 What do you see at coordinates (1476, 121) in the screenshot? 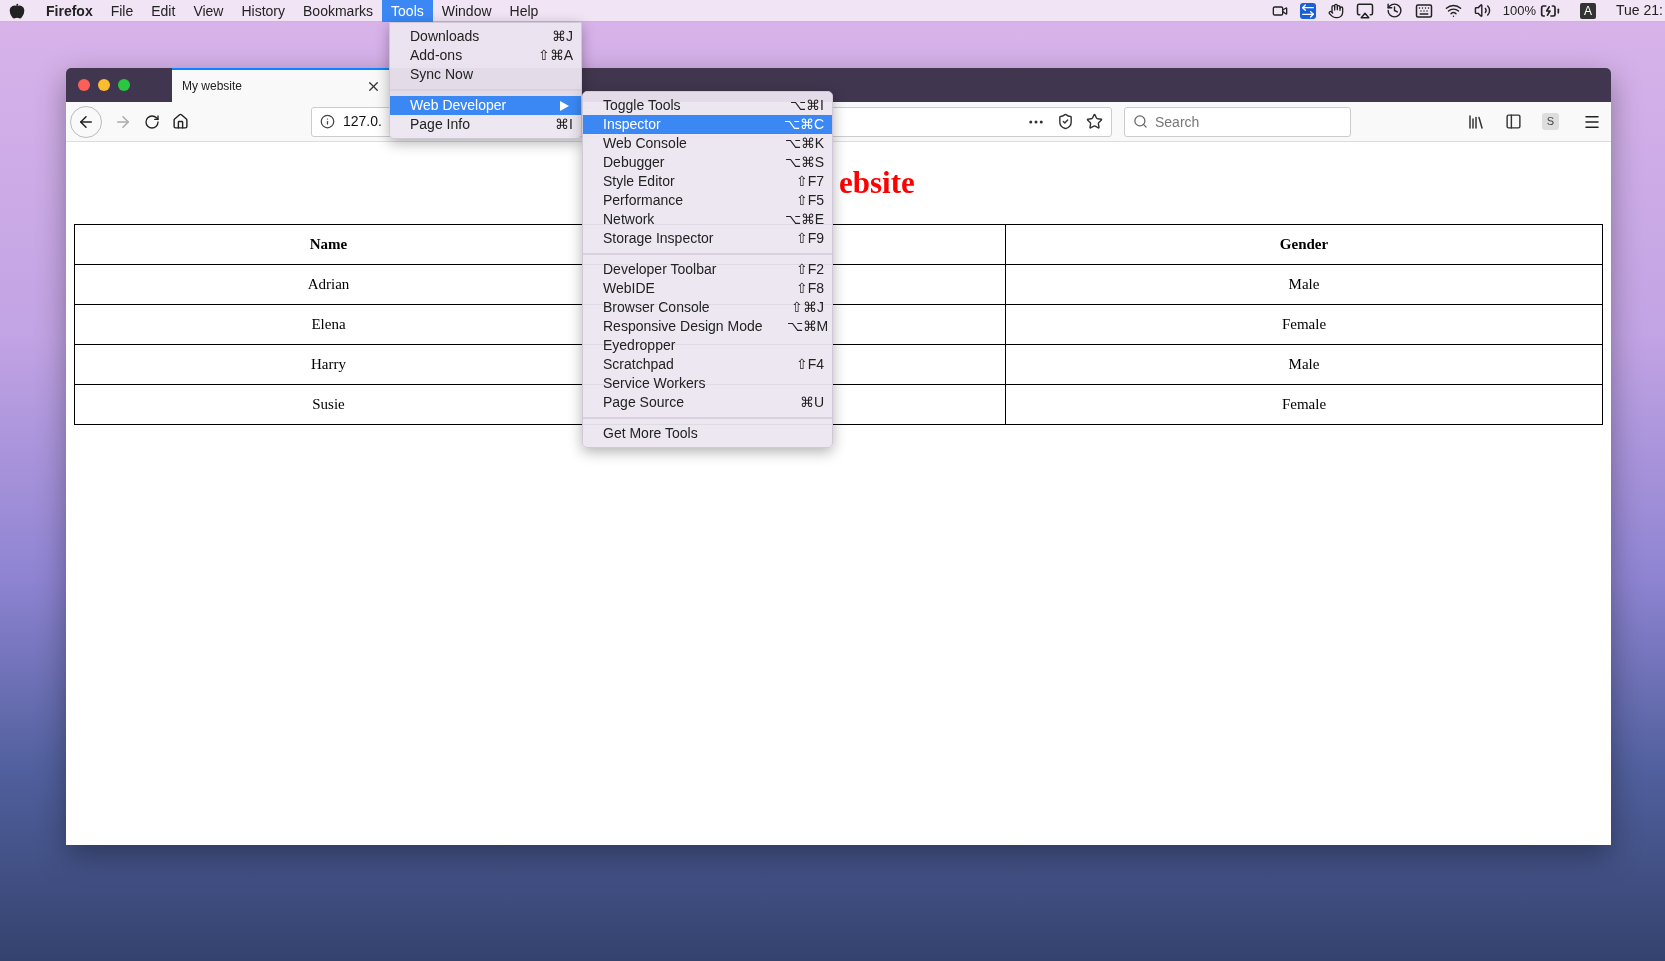
I see `library-icon` at bounding box center [1476, 121].